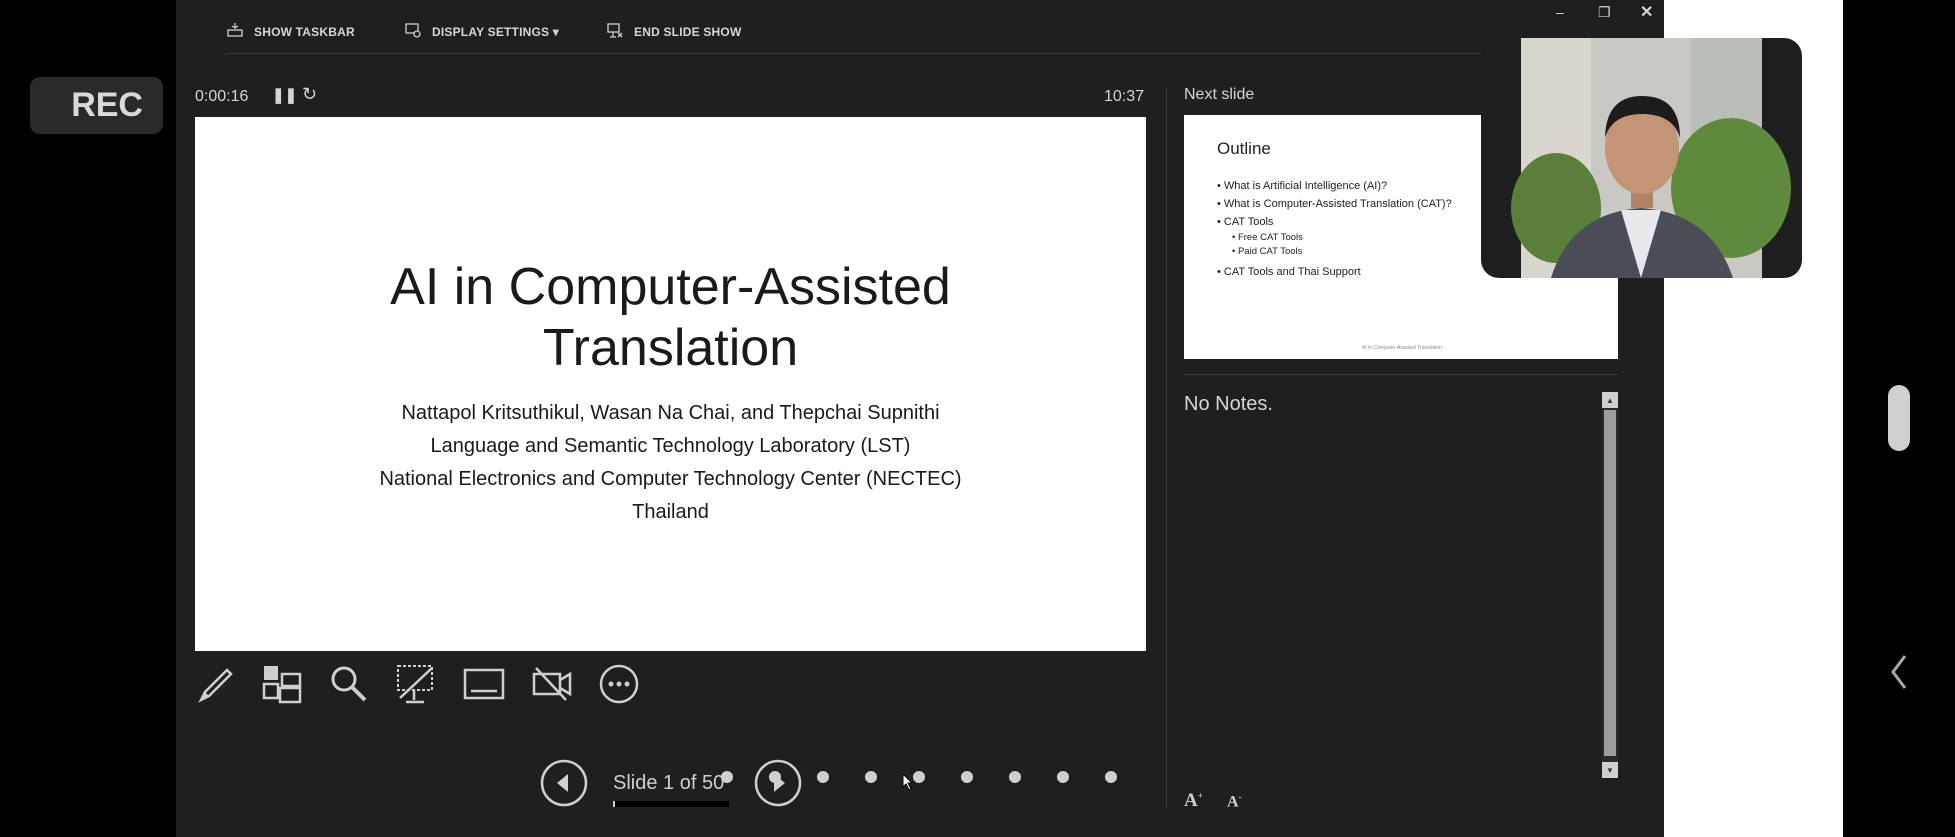 The image size is (1955, 837). I want to click on camera-off-icon, so click(552, 684).